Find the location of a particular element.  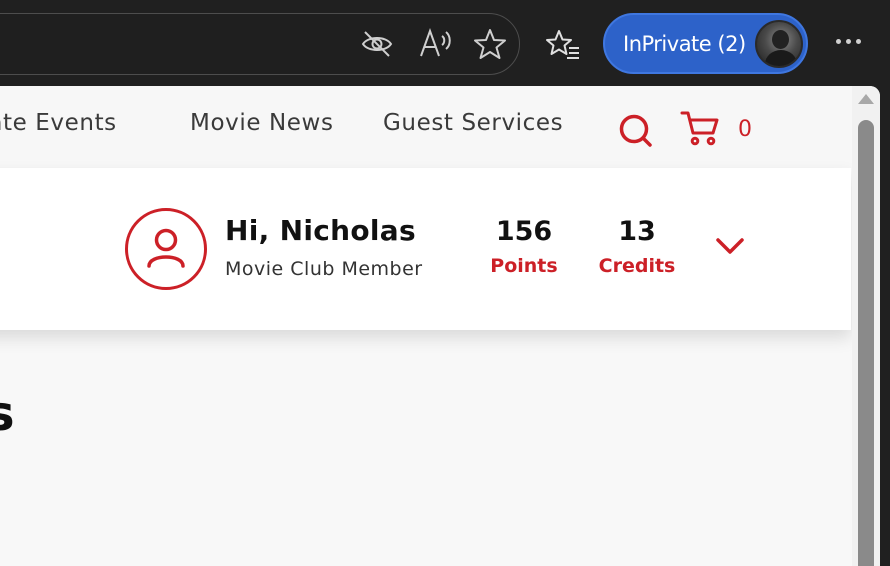

user-icon is located at coordinates (166, 249).